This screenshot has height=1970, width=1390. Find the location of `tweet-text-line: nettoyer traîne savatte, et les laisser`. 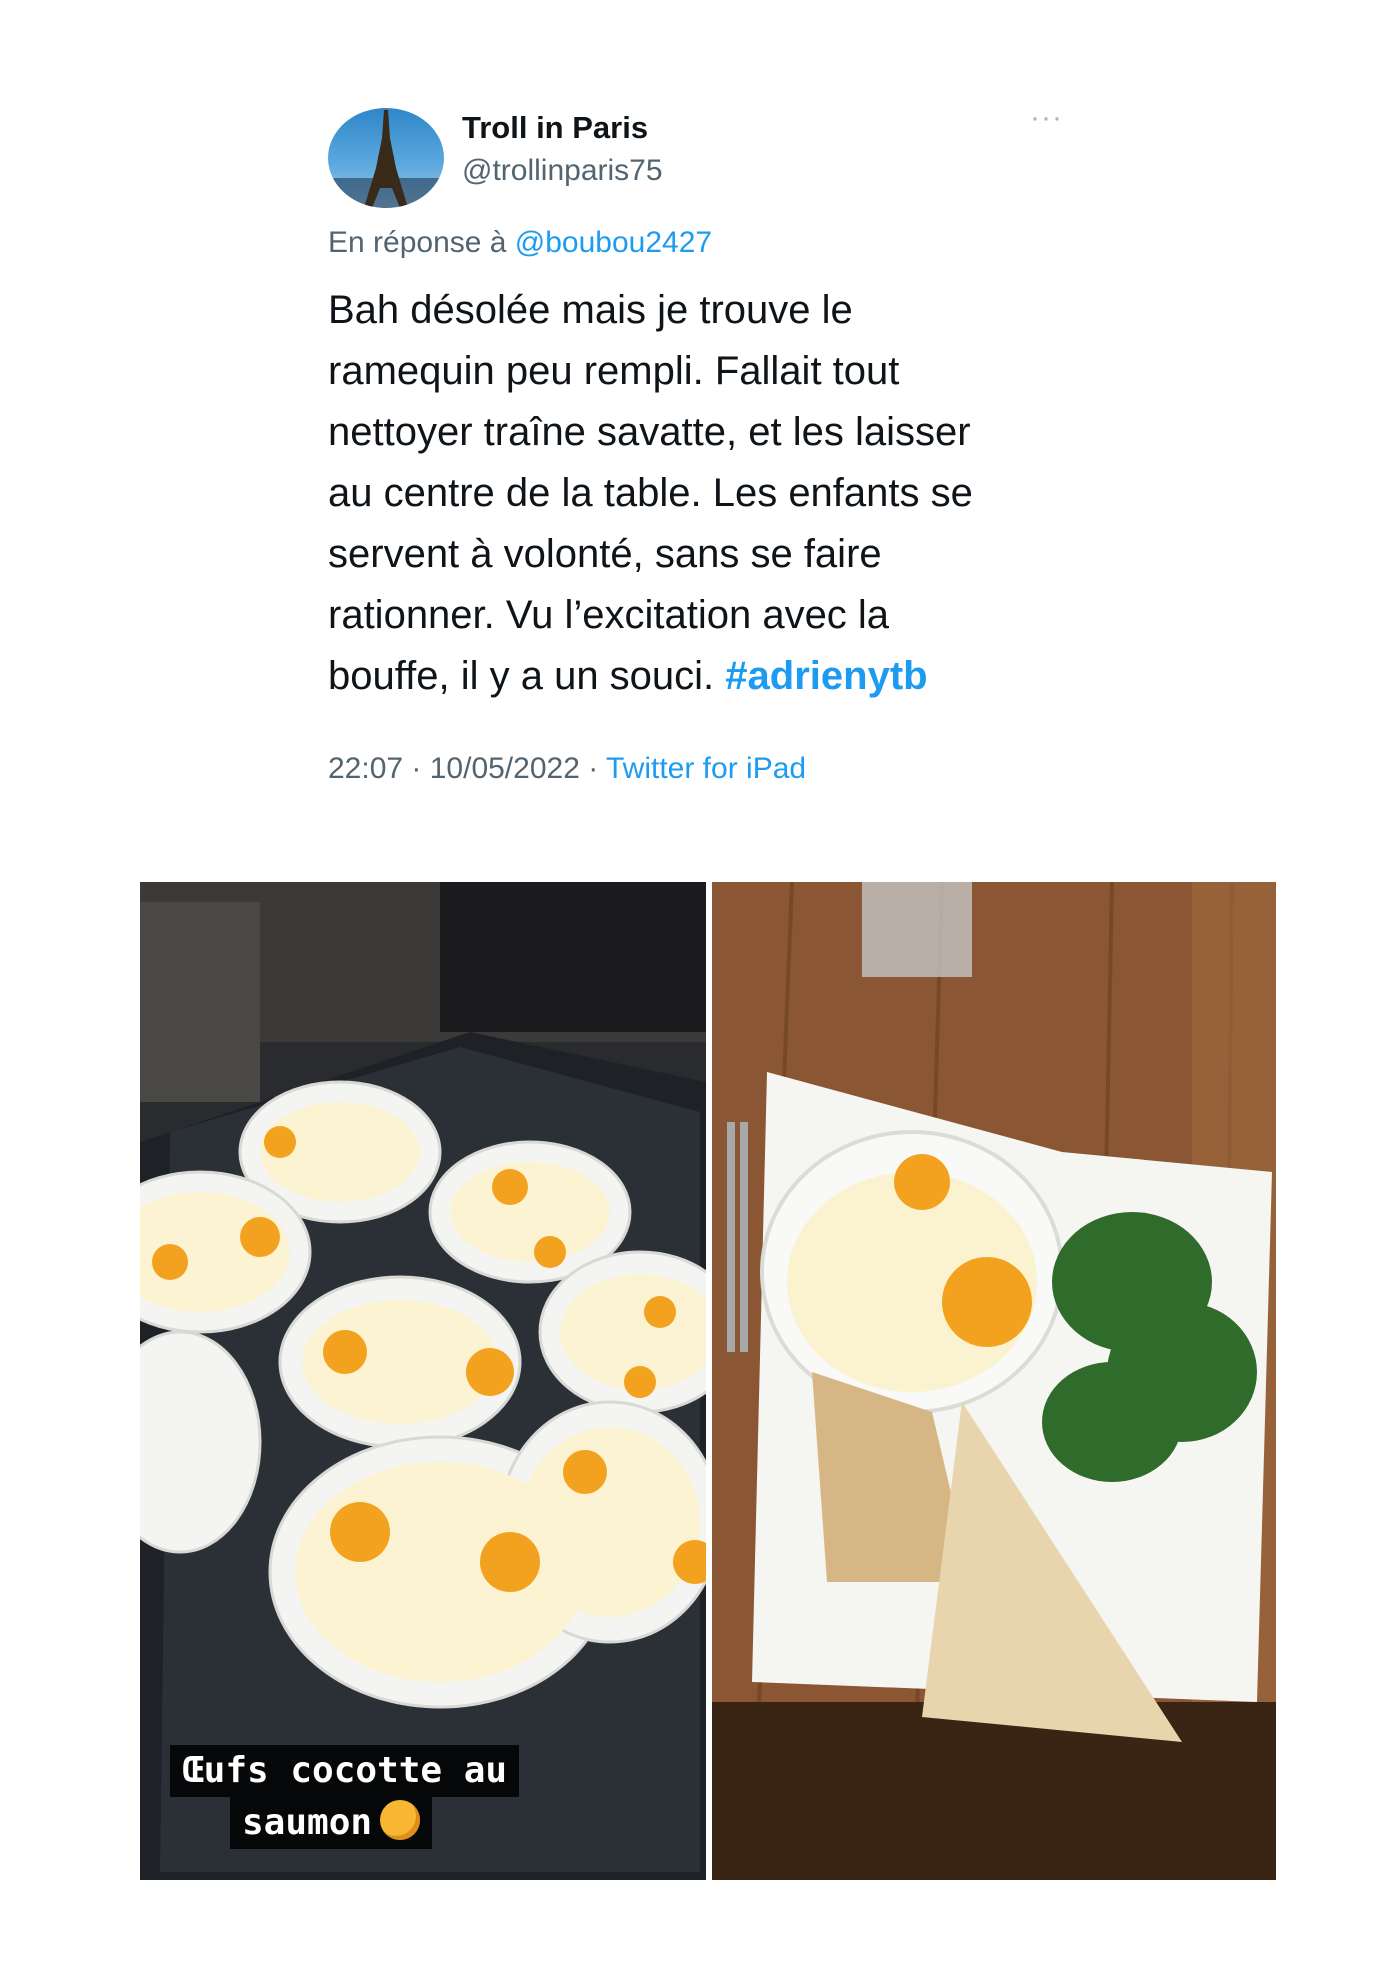

tweet-text-line: nettoyer traîne savatte, et les laisser is located at coordinates (649, 432).